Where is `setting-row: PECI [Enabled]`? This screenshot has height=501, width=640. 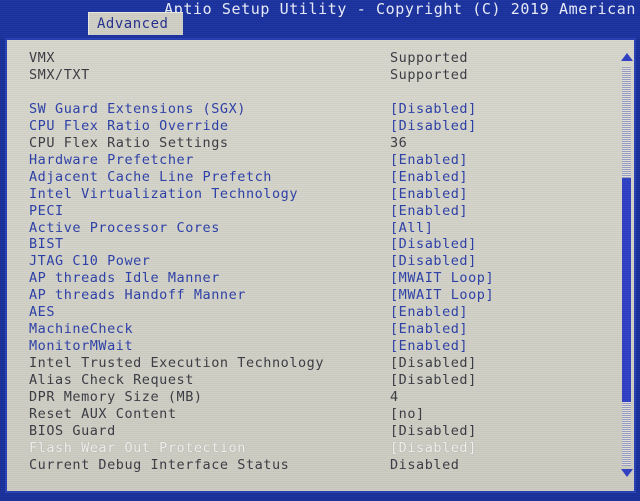 setting-row: PECI [Enabled] is located at coordinates (307, 211).